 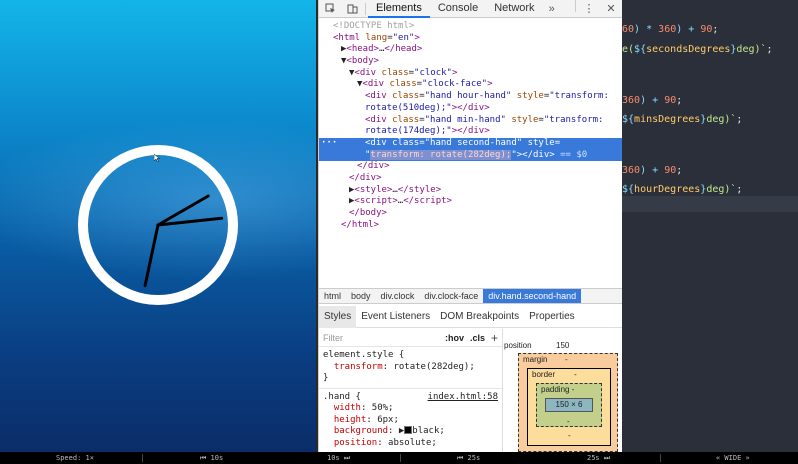 I want to click on cls-toggle-button: .cls, so click(x=477, y=338).